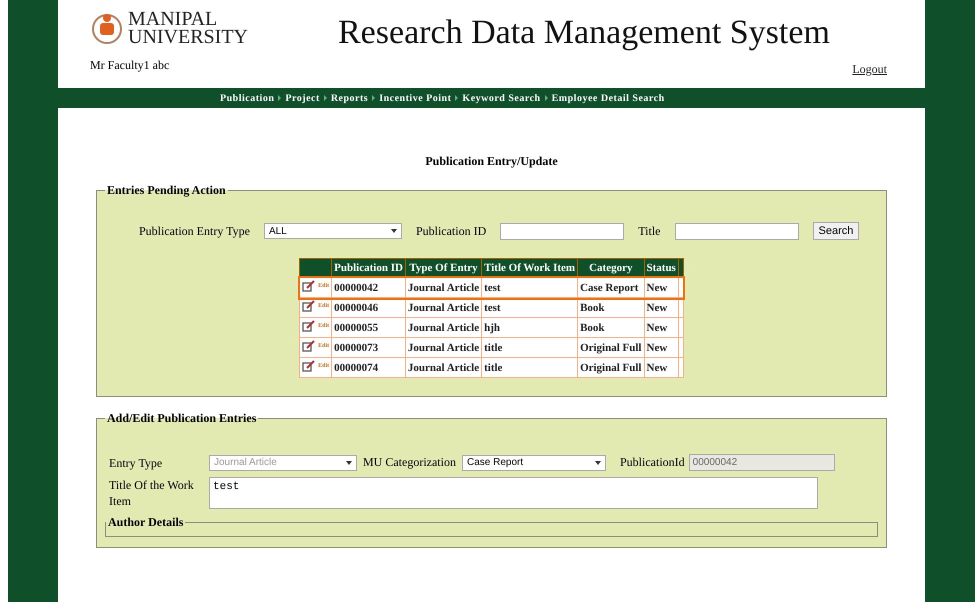  Describe the element at coordinates (152, 493) in the screenshot. I see `field-label: Title Of the Work Item` at that location.